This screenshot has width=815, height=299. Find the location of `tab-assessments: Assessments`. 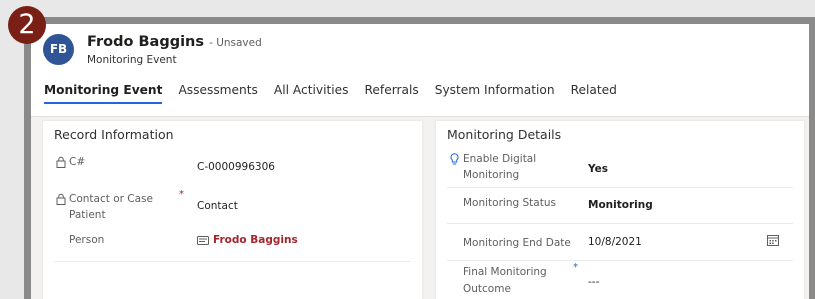

tab-assessments: Assessments is located at coordinates (217, 94).